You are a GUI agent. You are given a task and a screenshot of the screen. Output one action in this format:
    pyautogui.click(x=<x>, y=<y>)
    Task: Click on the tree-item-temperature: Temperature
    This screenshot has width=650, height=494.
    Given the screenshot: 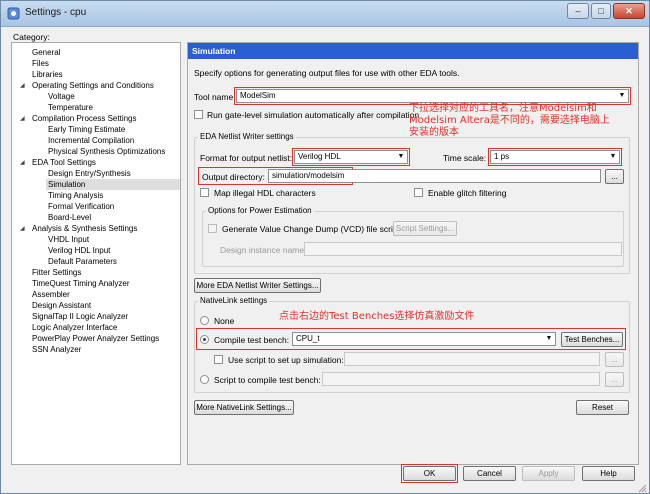 What is the action you would take?
    pyautogui.click(x=70, y=107)
    